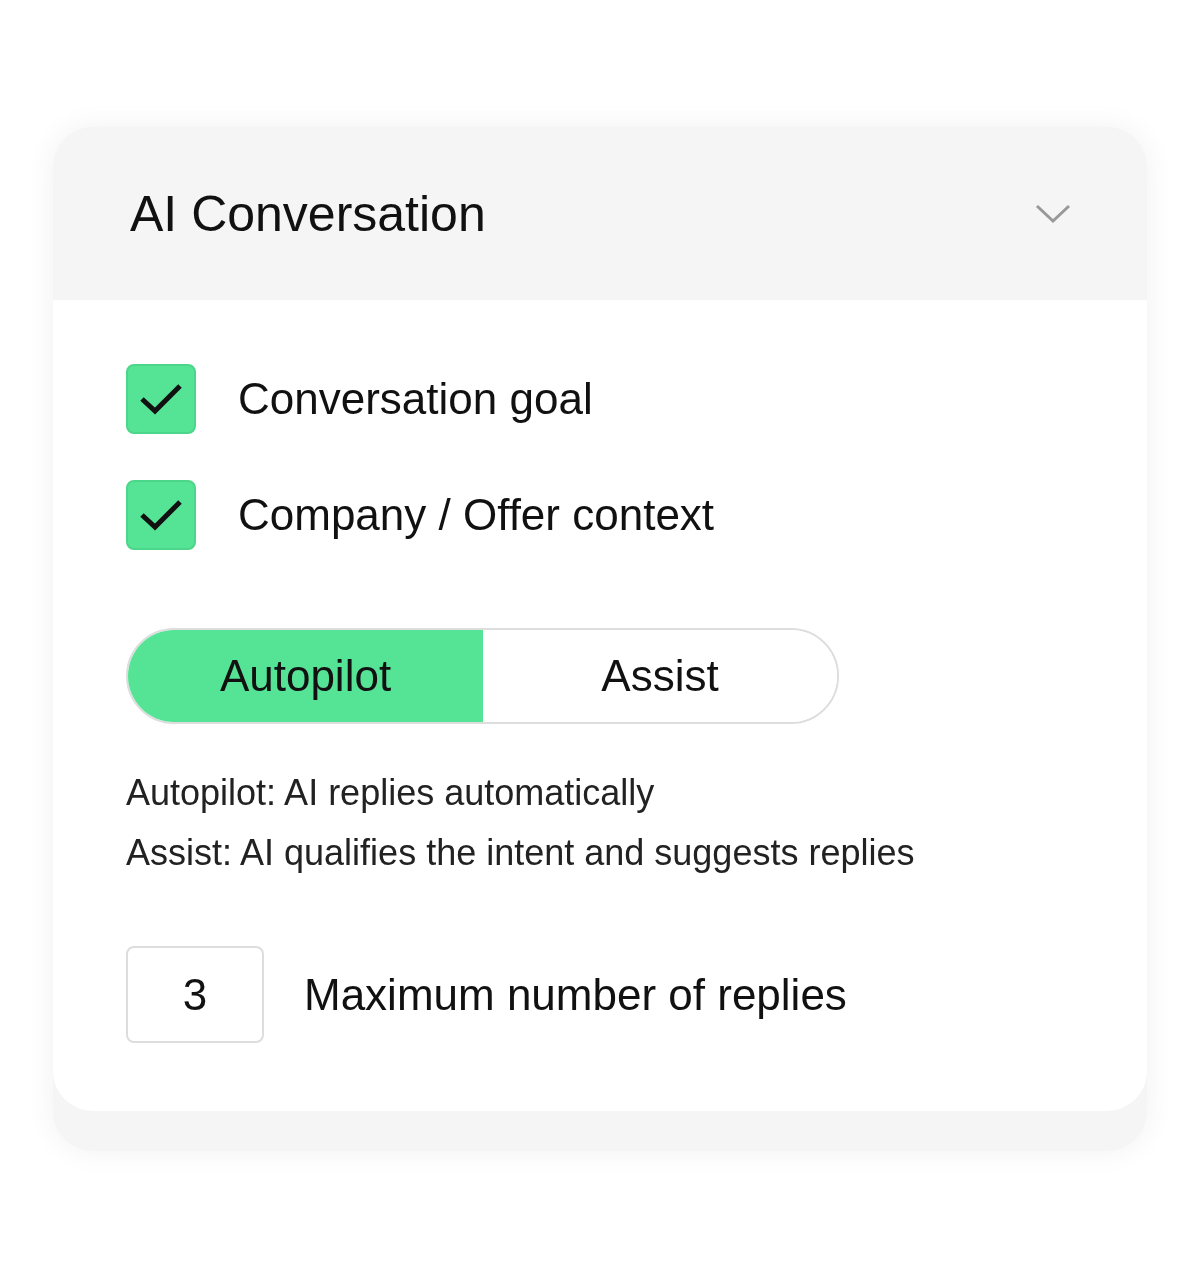 This screenshot has height=1285, width=1200. What do you see at coordinates (305, 676) in the screenshot?
I see `mode-tab: Autopilot` at bounding box center [305, 676].